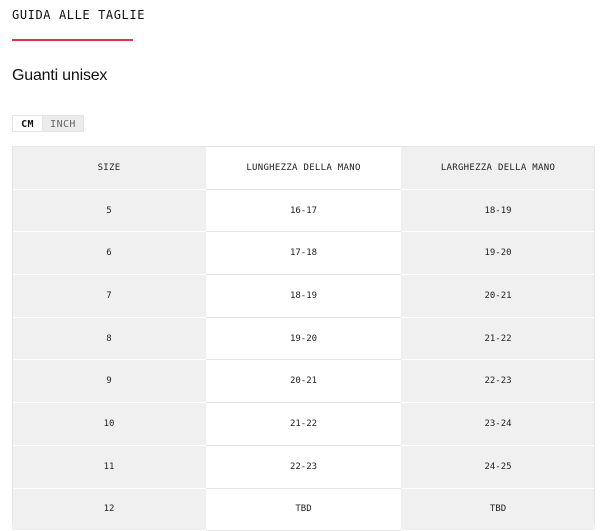 This screenshot has height=531, width=600. I want to click on table-row: 7 18-19 20-21, so click(303, 296).